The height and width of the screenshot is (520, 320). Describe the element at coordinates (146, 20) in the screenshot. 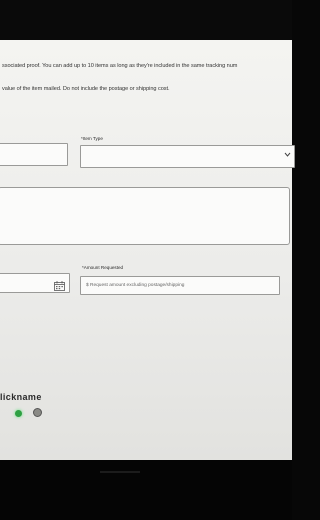

I see `monitor-top-bezel` at that location.